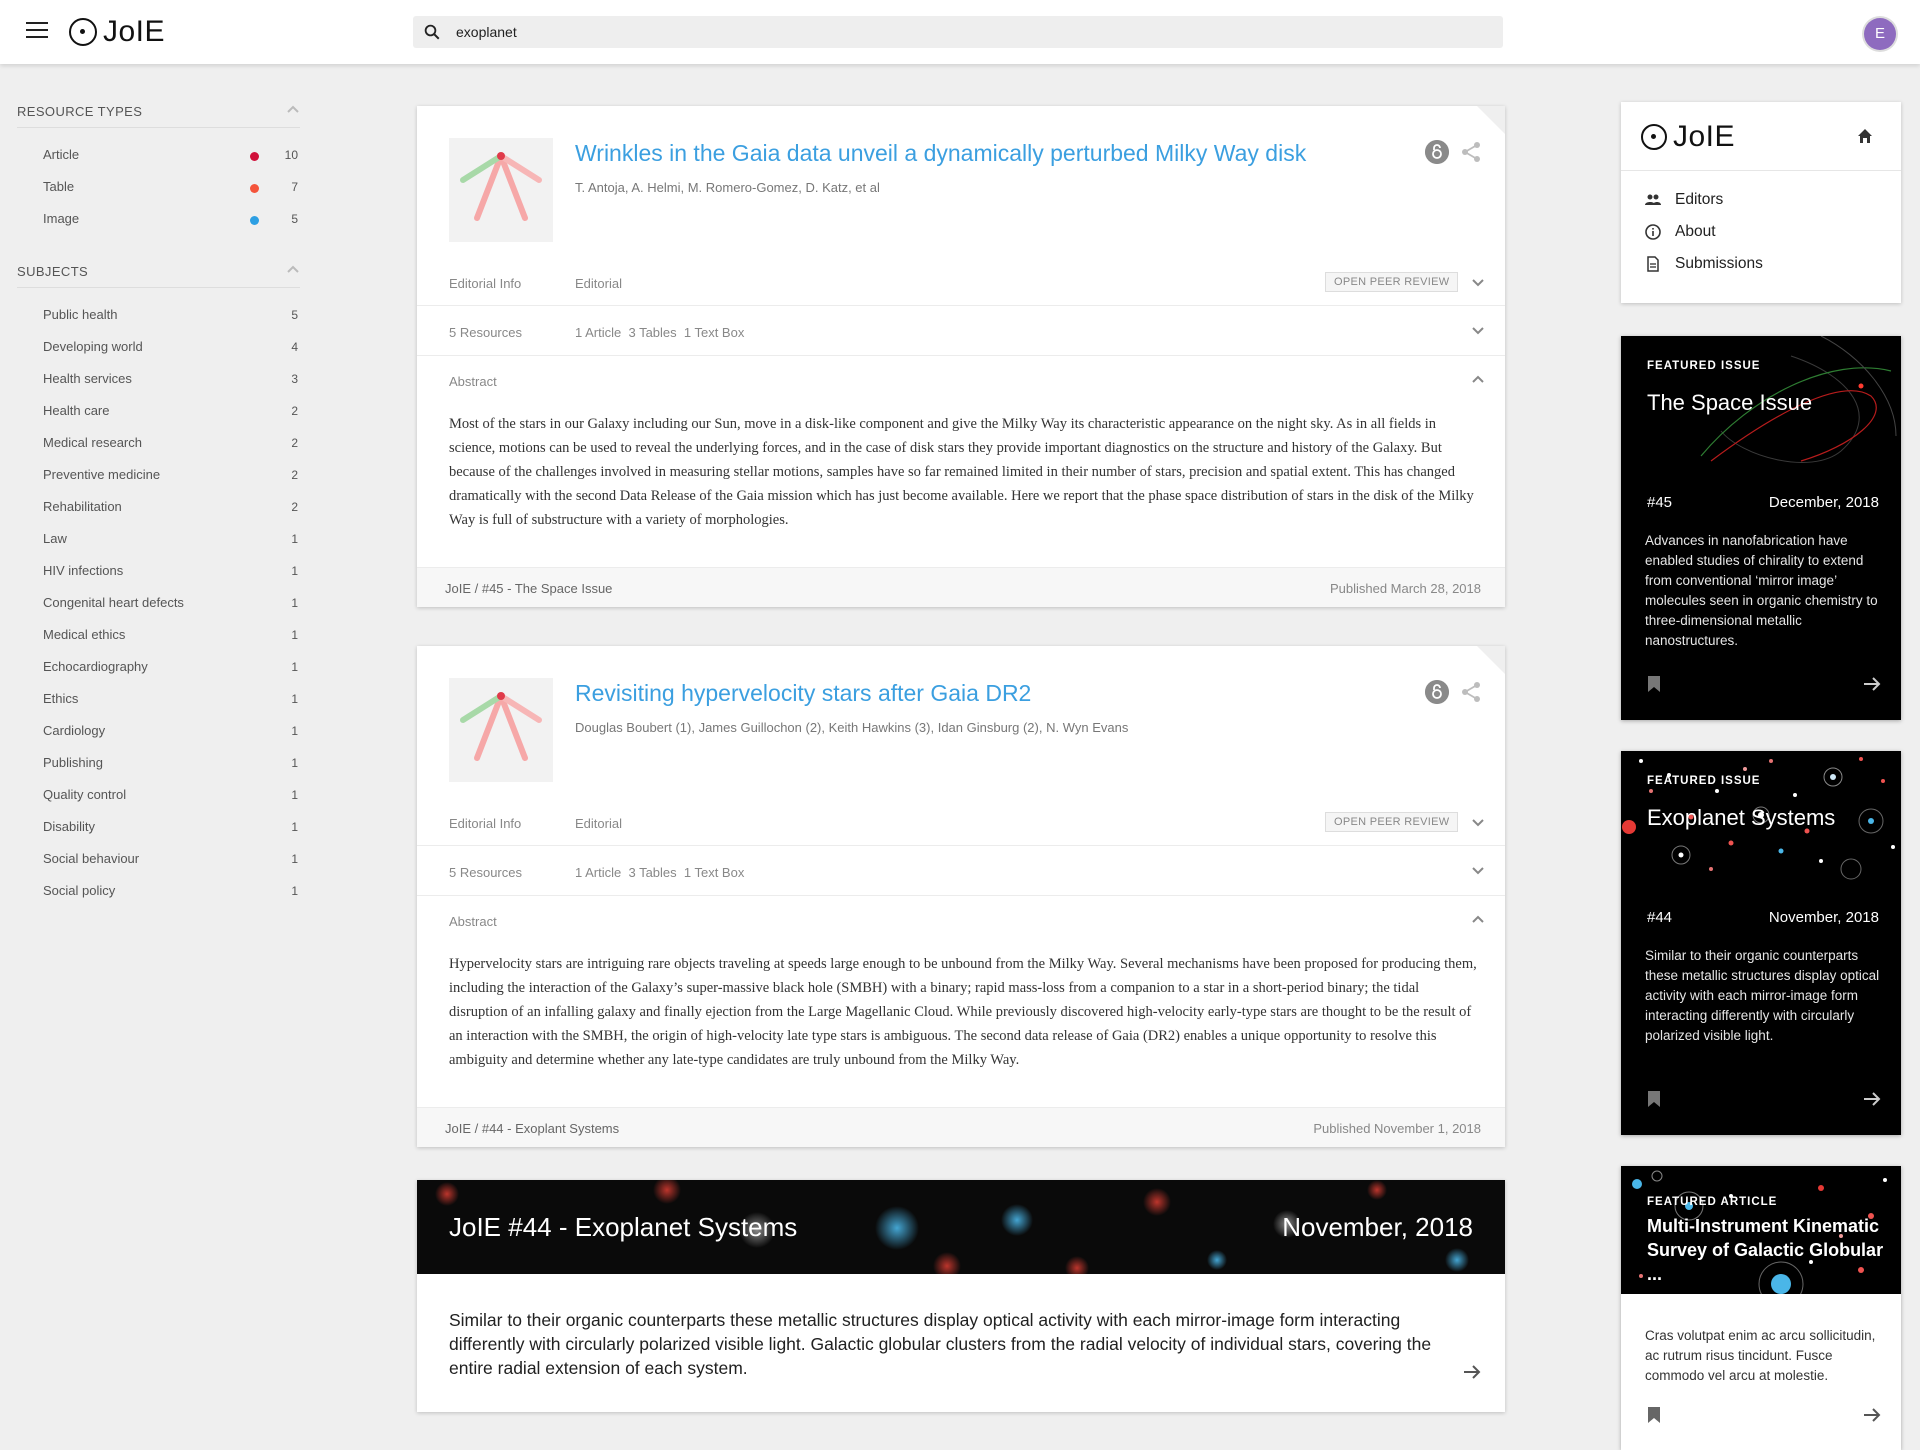 The height and width of the screenshot is (1450, 1920). What do you see at coordinates (170, 442) in the screenshot?
I see `facet-item-medical-research: Medical research 2` at bounding box center [170, 442].